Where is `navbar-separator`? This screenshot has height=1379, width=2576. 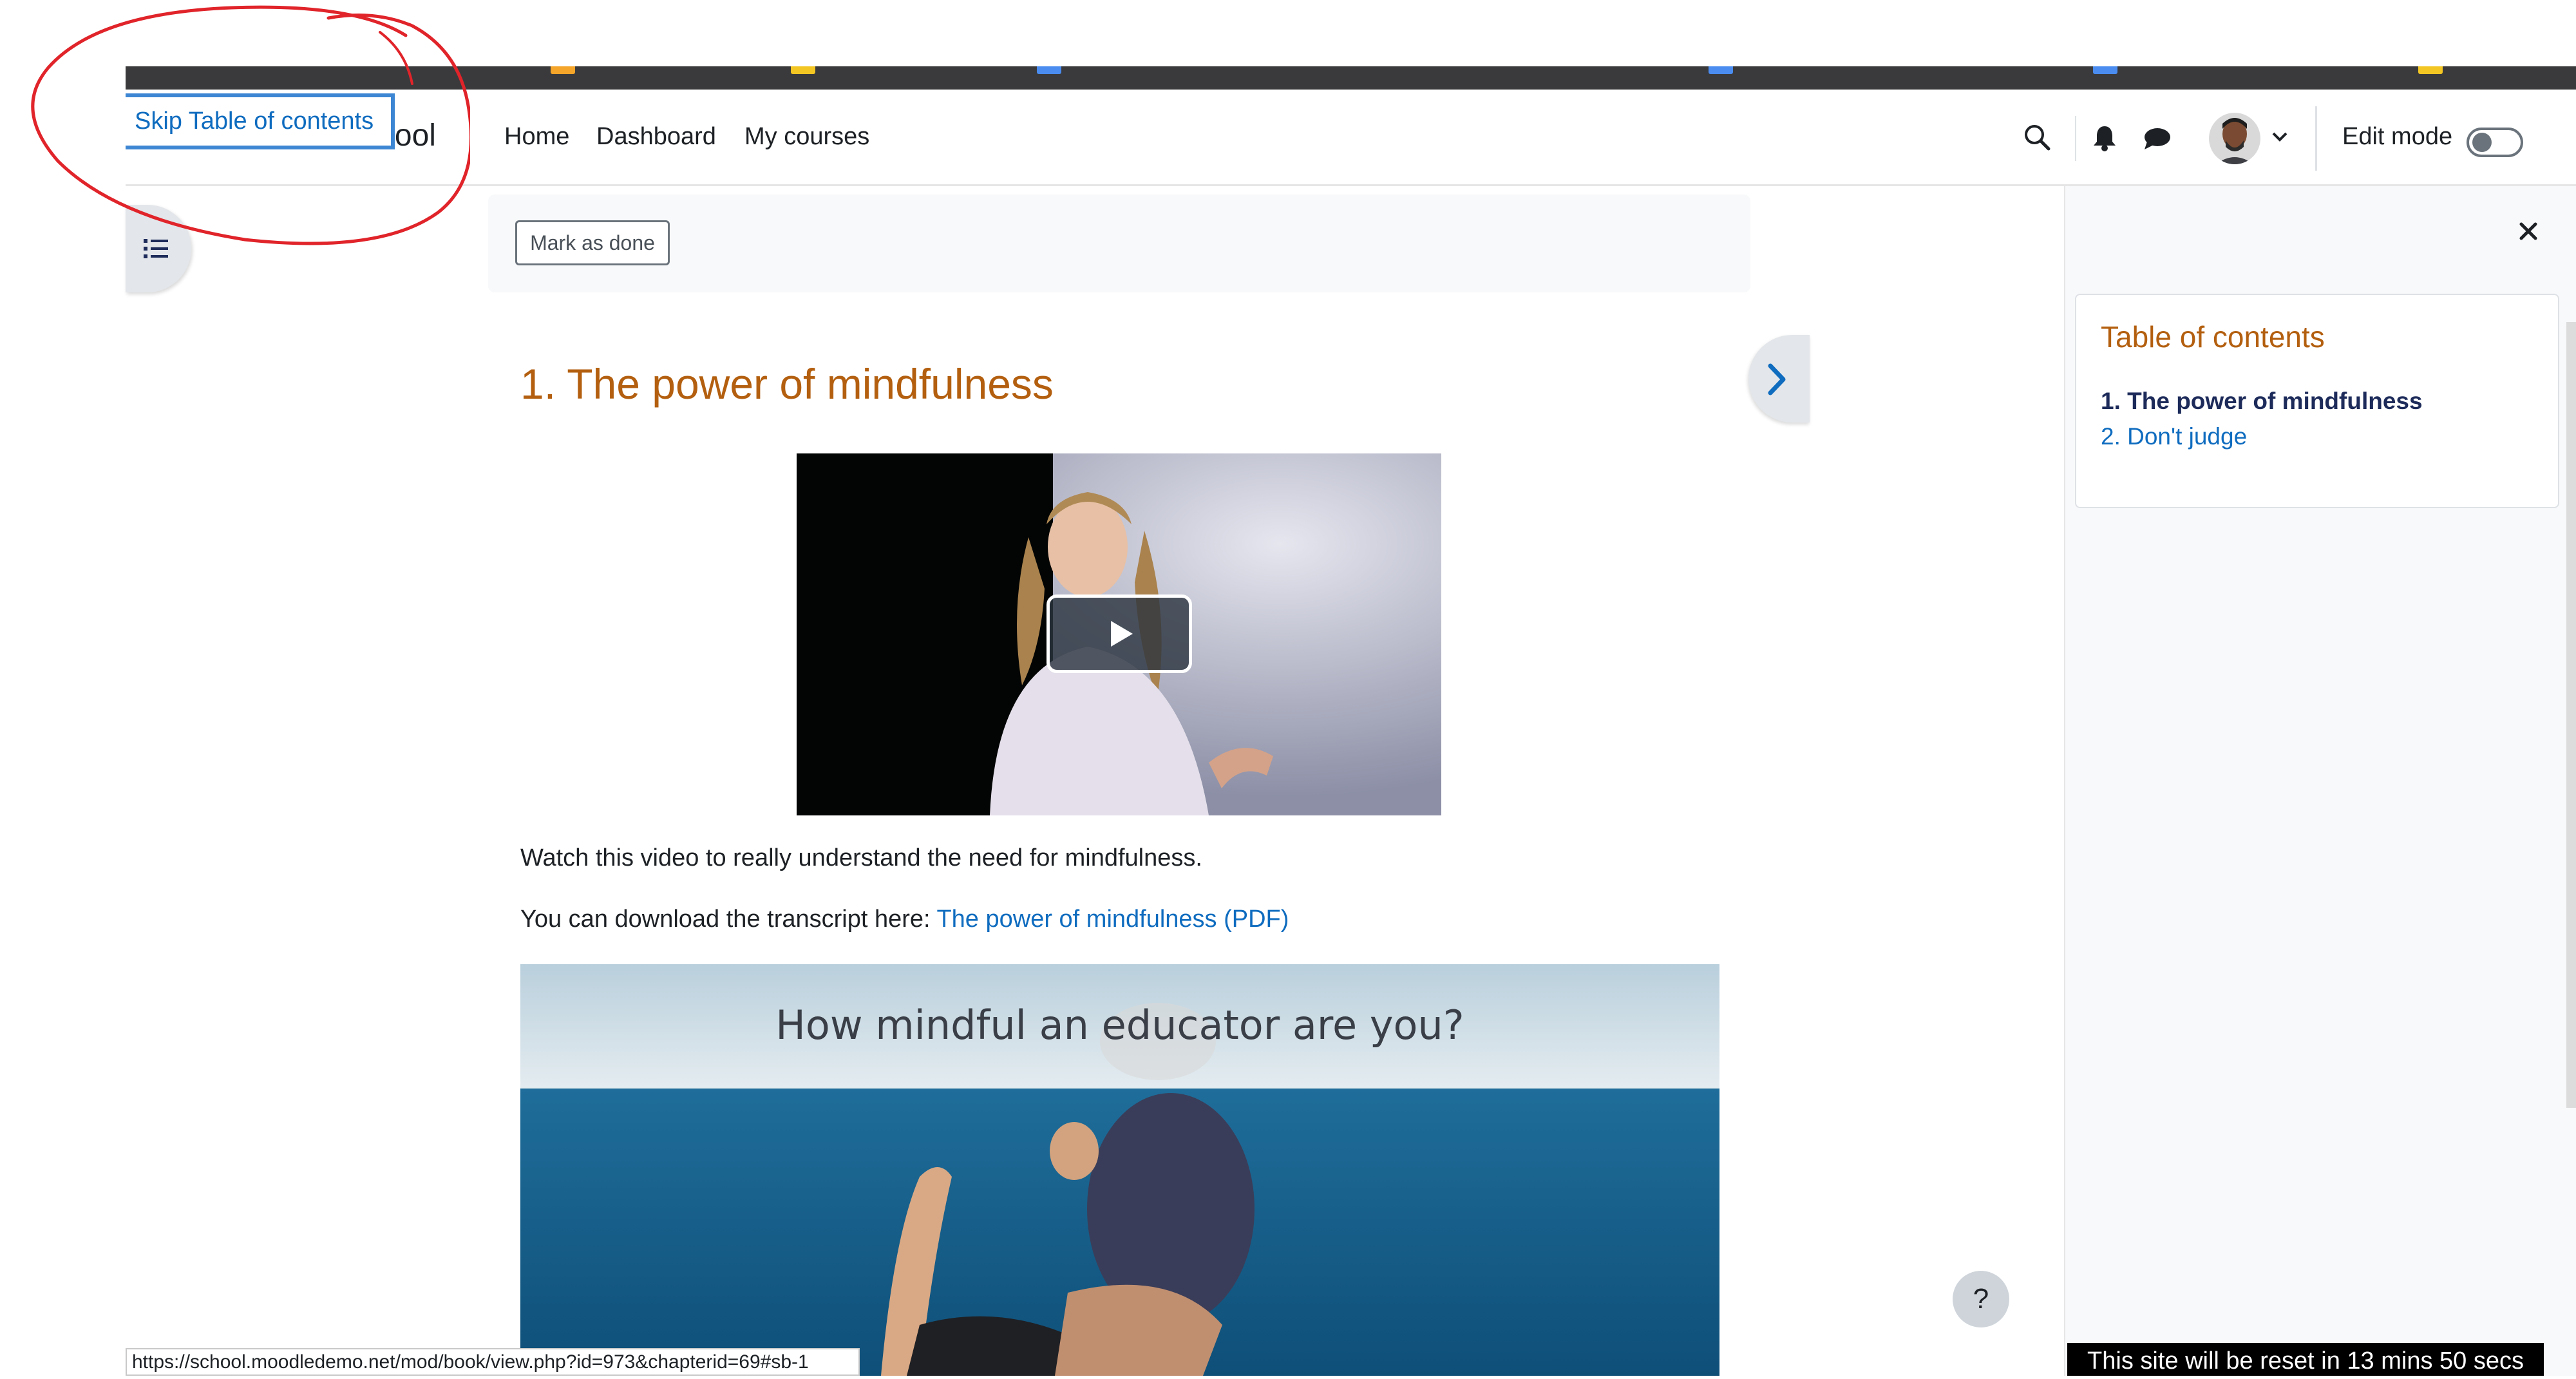
navbar-separator is located at coordinates (2316, 138).